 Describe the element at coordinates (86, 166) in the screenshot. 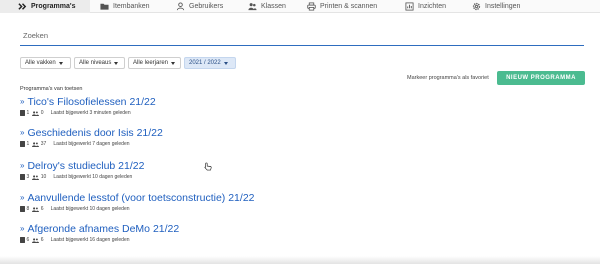

I see `program-title: Delroy's studieclub 21/22` at that location.